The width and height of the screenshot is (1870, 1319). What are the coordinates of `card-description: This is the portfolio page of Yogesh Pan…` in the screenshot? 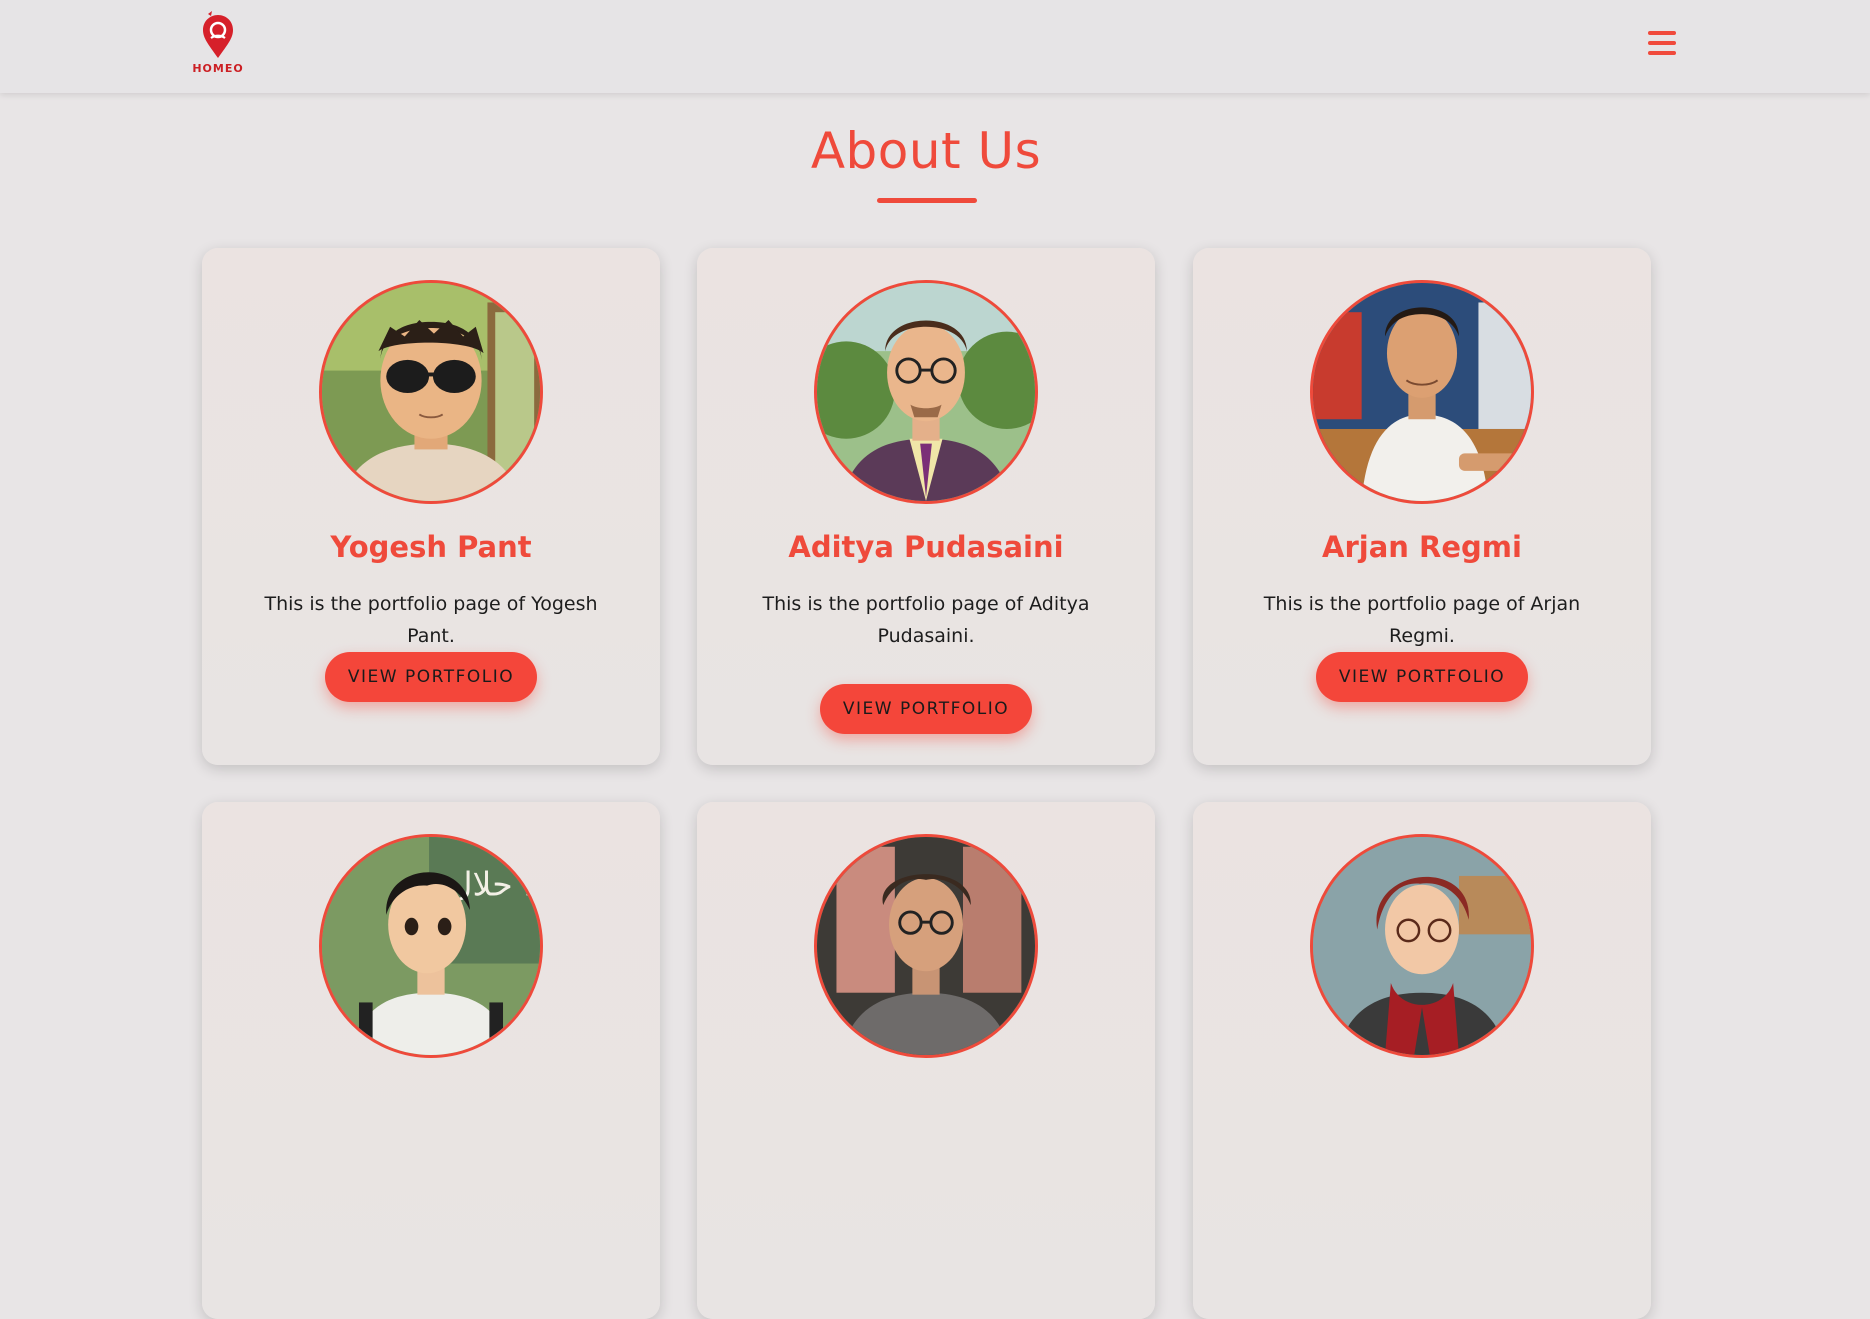 It's located at (431, 620).